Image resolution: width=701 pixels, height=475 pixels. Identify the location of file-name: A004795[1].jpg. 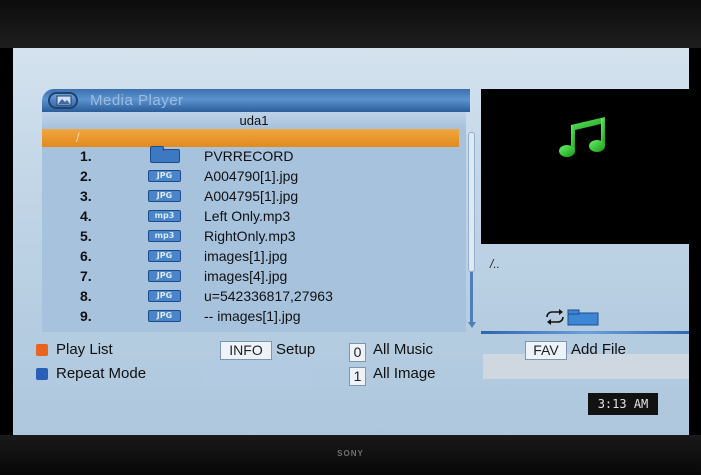
(251, 196).